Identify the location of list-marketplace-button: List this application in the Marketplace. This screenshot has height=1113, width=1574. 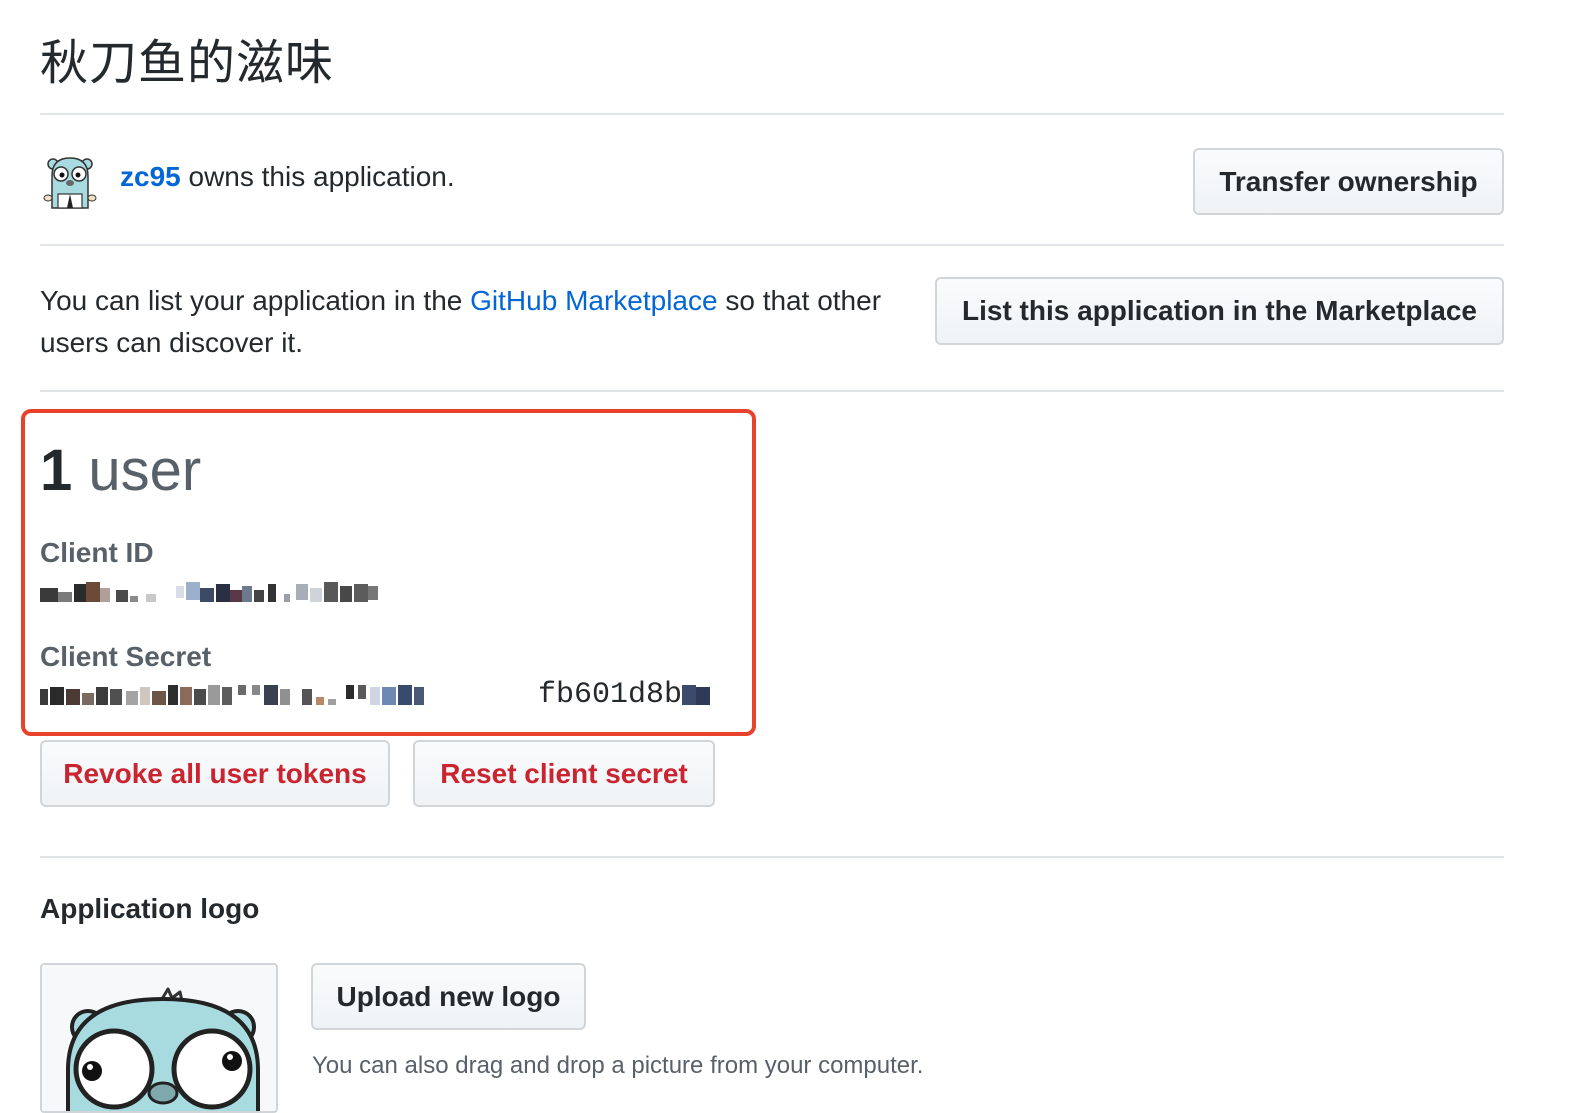
(1219, 311).